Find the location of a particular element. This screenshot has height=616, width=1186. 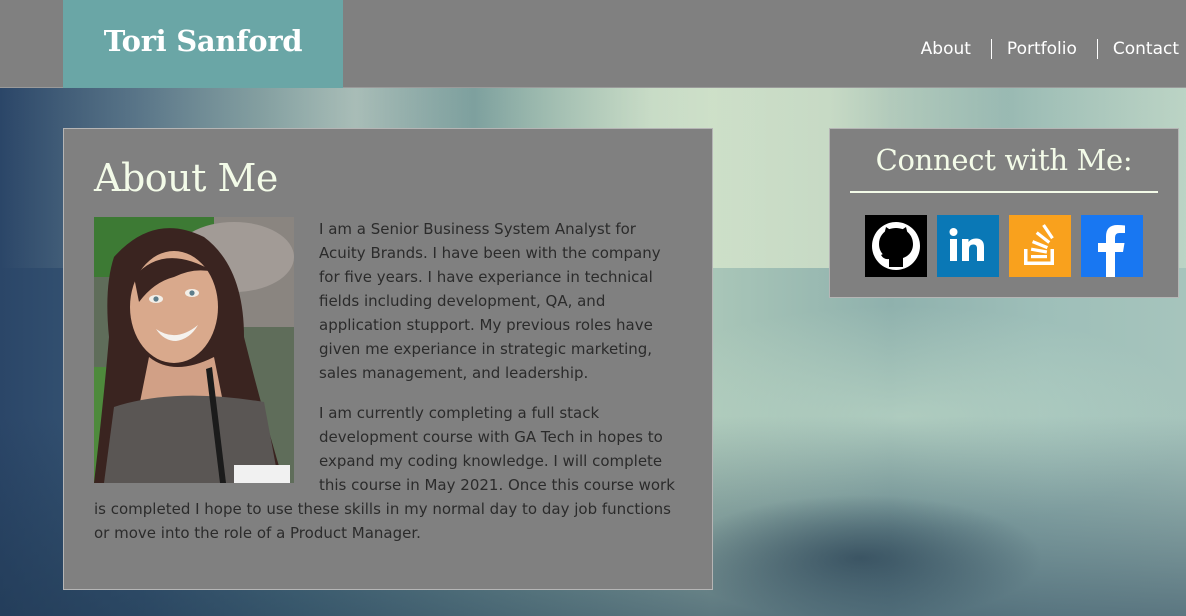

github-icon is located at coordinates (896, 246).